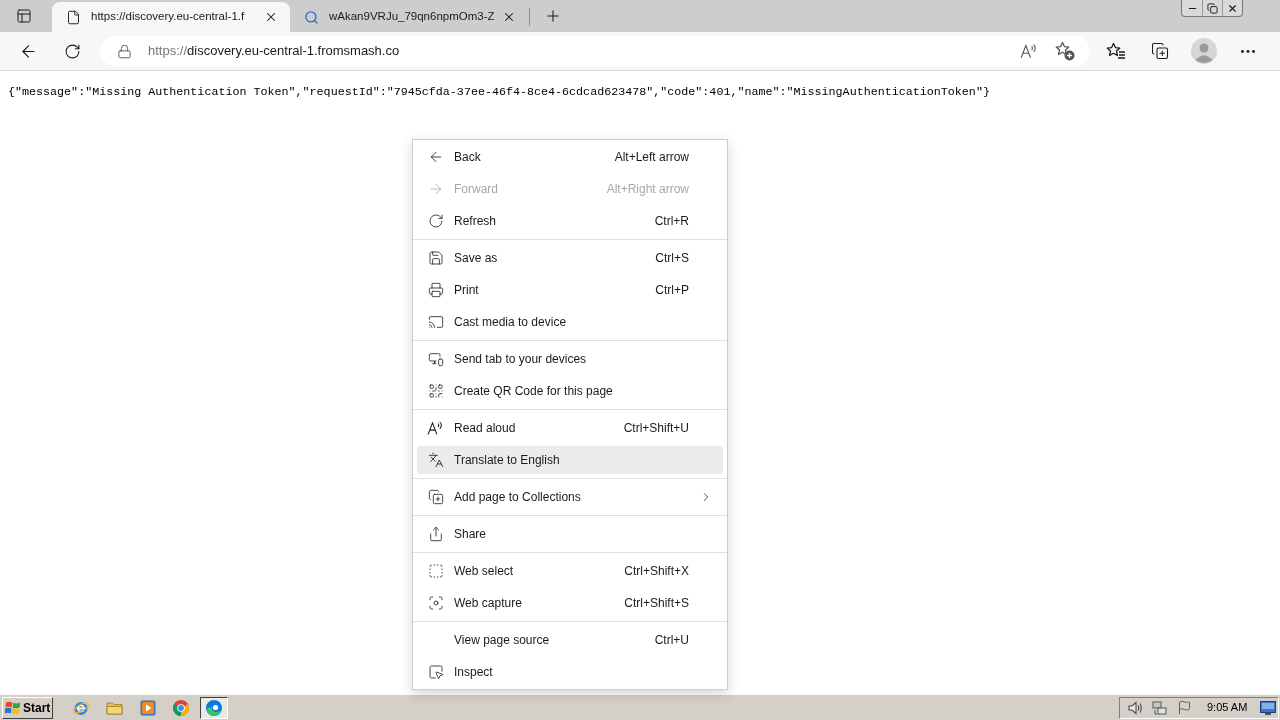 Image resolution: width=1280 pixels, height=720 pixels. I want to click on menu-item: Translate to English, so click(570, 460).